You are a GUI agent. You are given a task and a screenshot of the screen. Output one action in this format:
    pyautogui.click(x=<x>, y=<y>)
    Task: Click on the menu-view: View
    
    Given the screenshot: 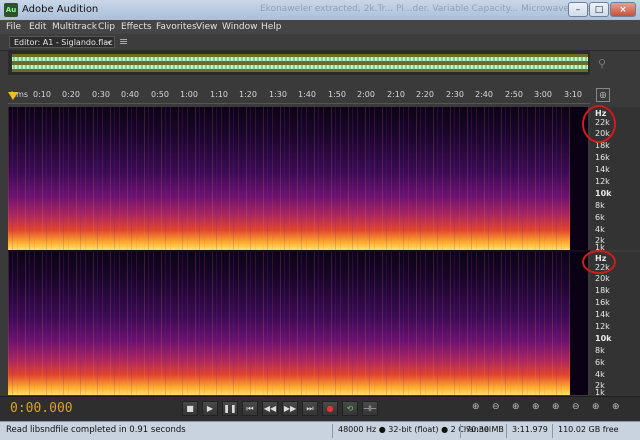 What is the action you would take?
    pyautogui.click(x=206, y=27)
    